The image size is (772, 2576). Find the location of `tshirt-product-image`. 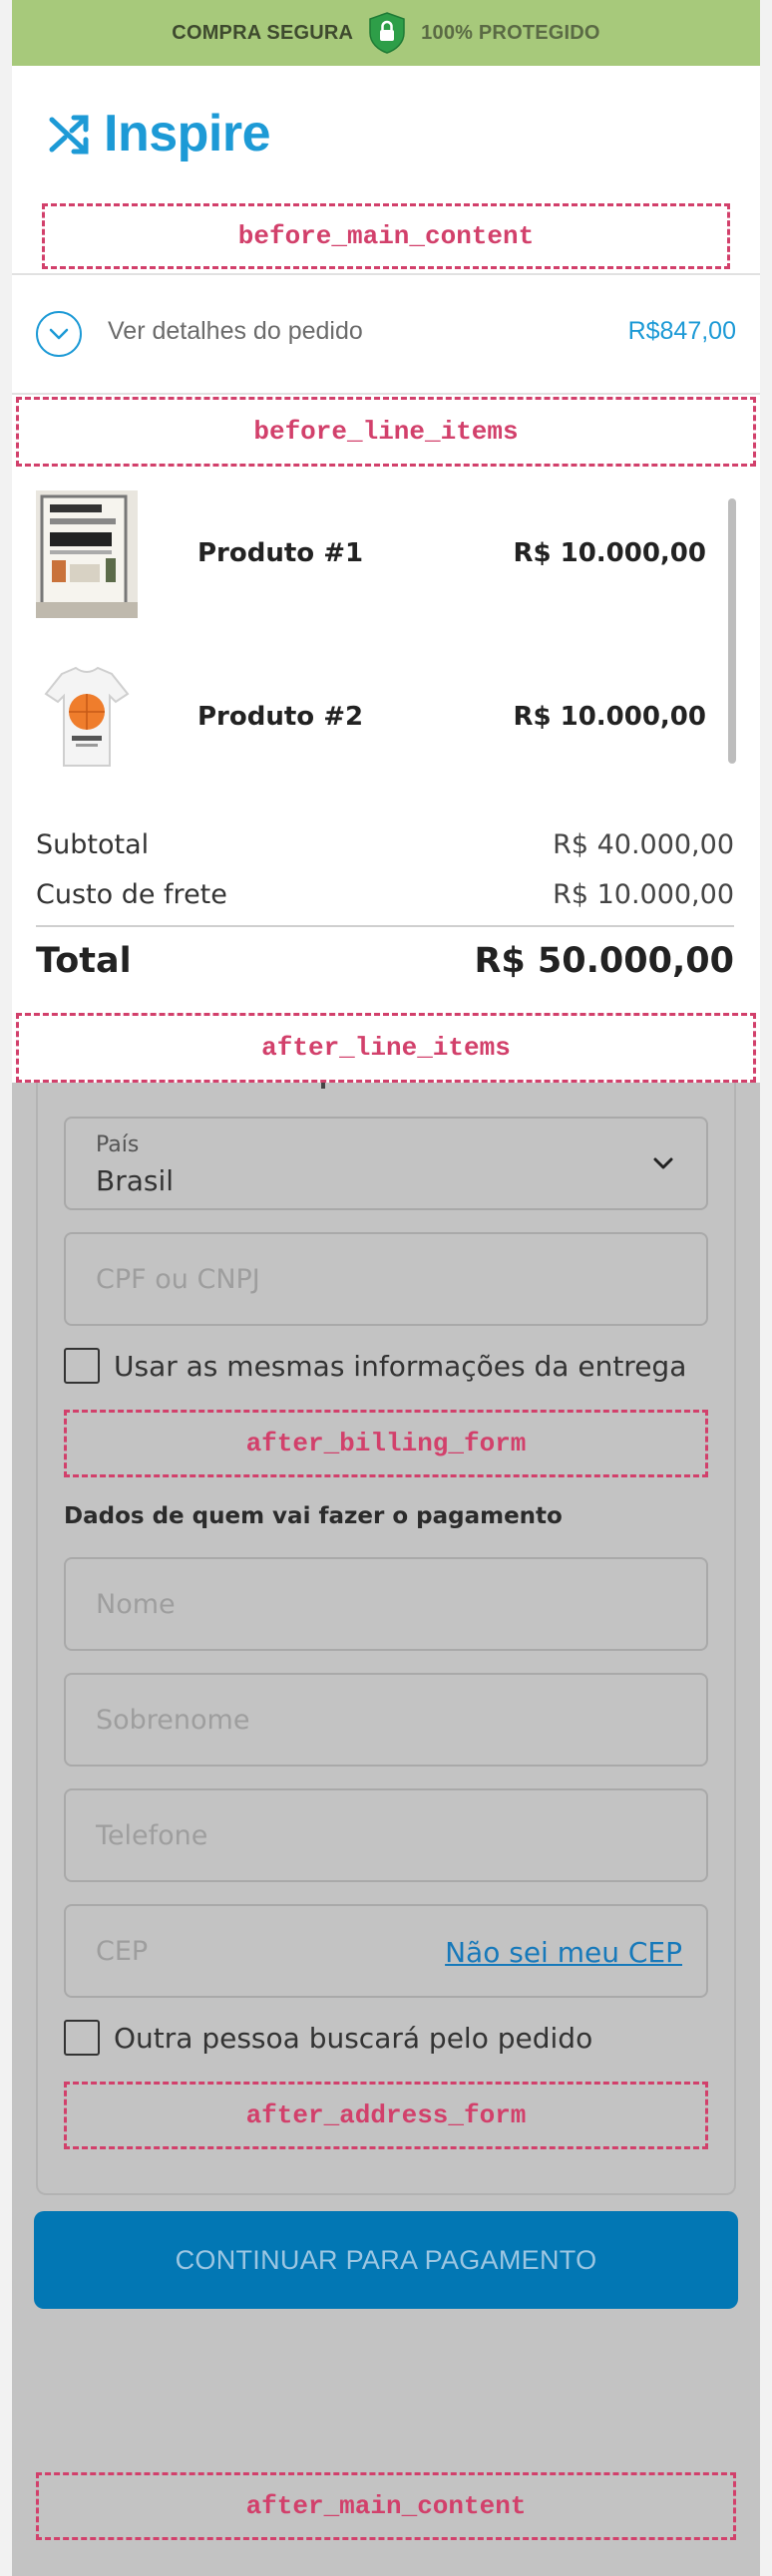

tshirt-product-image is located at coordinates (87, 718).